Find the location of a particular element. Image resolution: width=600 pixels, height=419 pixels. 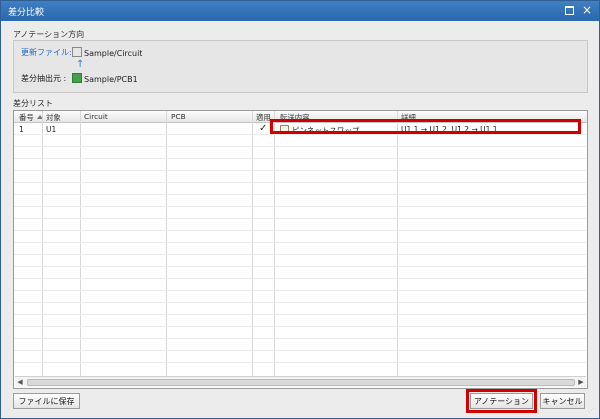

column-number: 番号 is located at coordinates (26, 117).